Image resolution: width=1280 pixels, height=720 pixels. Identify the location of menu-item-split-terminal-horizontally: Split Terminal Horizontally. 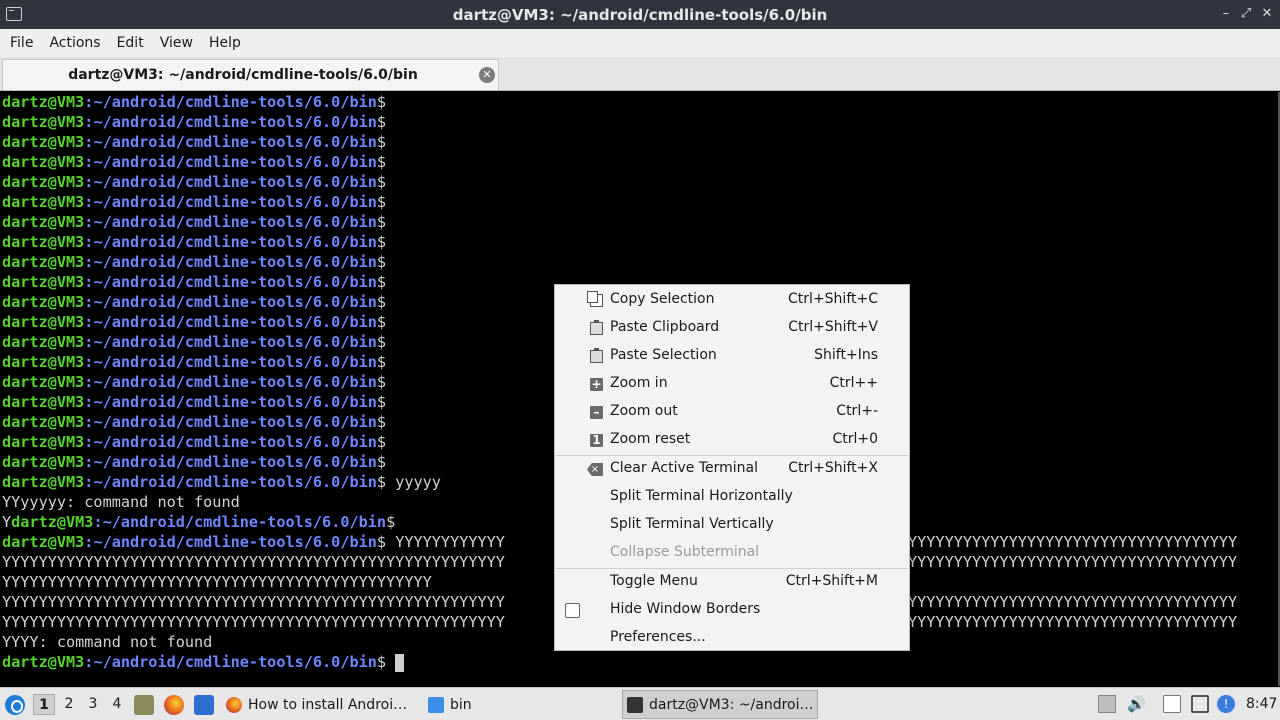
(732, 497).